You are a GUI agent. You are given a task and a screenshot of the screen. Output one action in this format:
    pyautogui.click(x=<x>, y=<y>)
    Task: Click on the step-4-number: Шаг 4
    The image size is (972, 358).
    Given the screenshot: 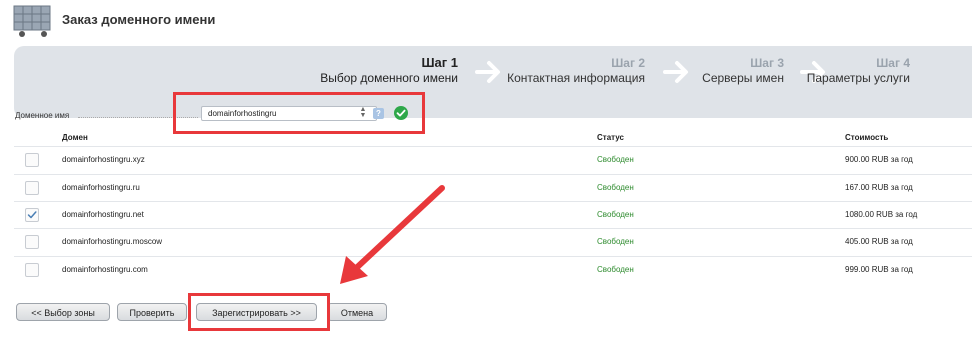 What is the action you would take?
    pyautogui.click(x=893, y=63)
    